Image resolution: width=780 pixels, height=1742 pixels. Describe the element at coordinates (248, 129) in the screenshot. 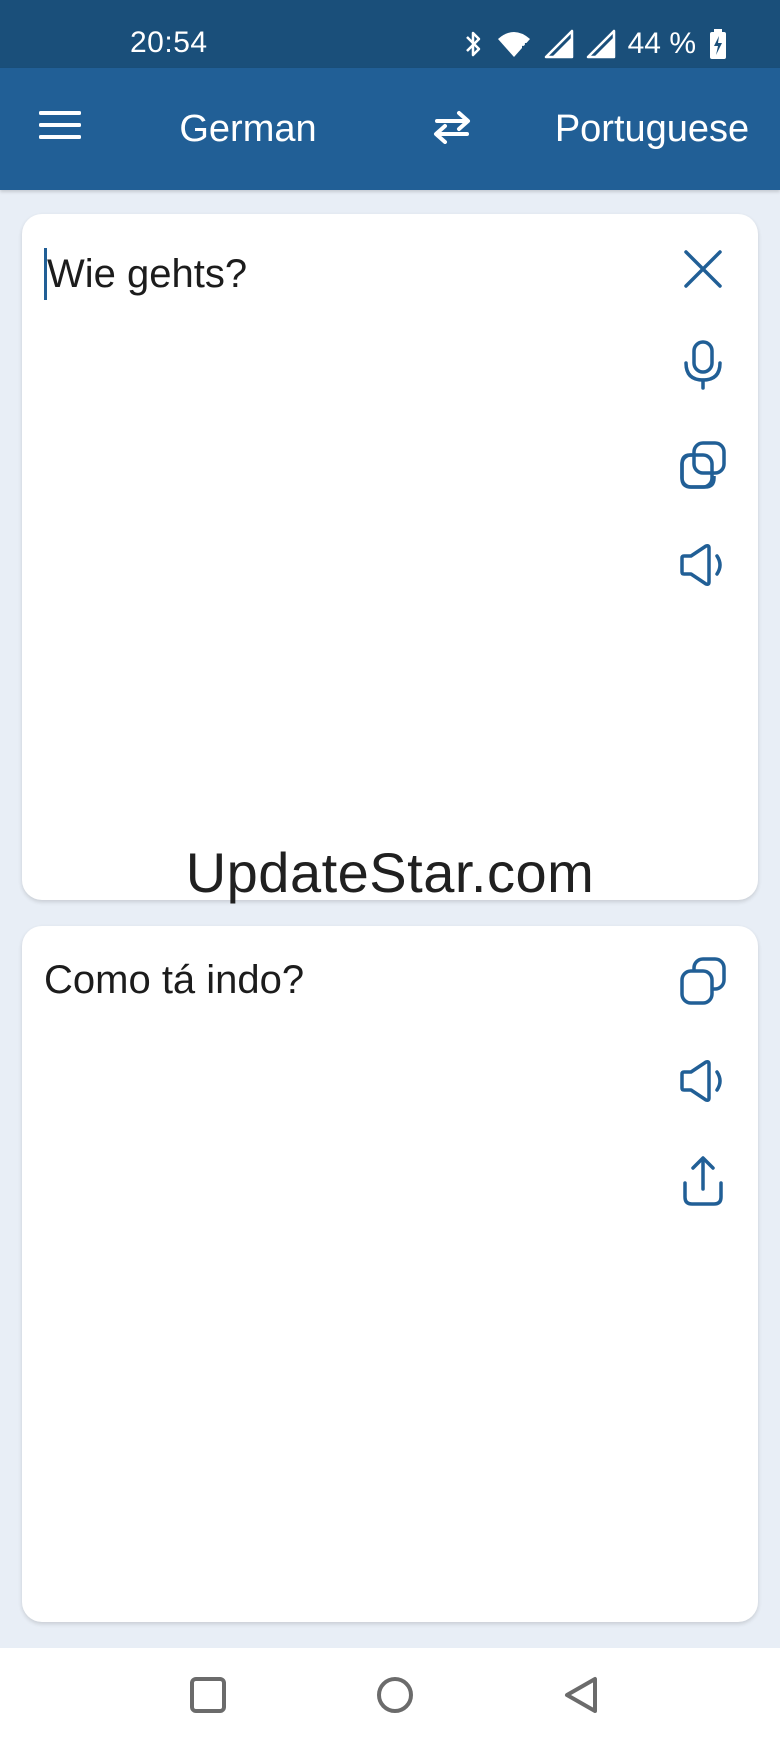

I see `source-language-selector: German` at that location.